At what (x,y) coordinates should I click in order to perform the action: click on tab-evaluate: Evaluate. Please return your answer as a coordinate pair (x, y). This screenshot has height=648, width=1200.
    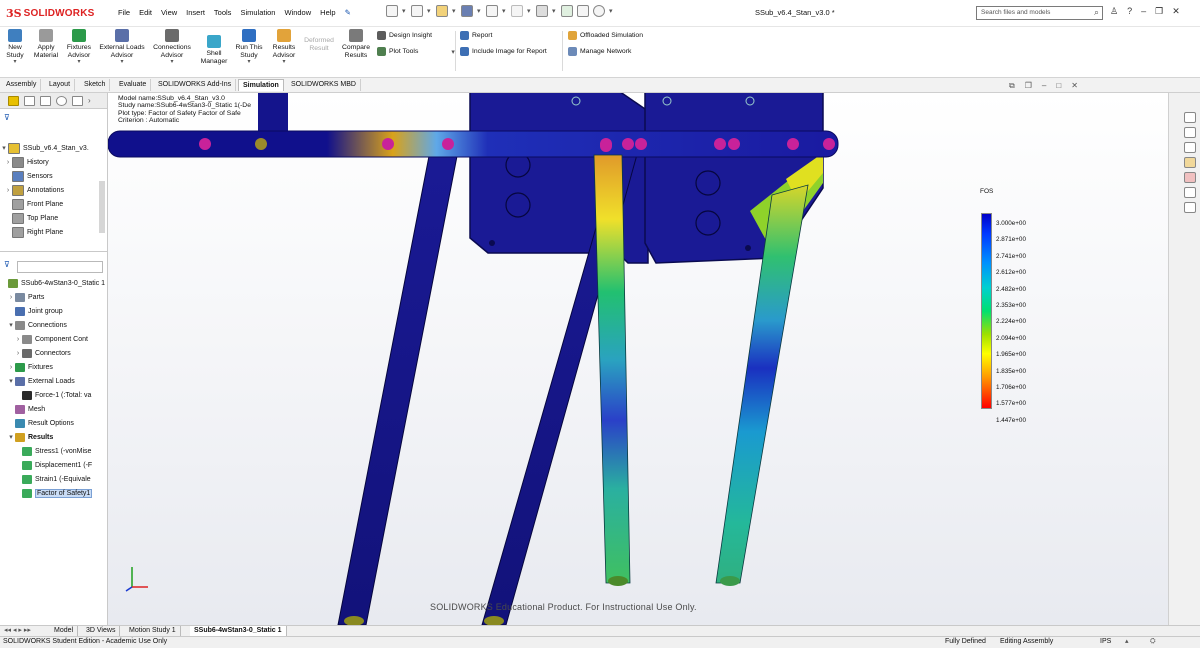
    Looking at the image, I should click on (133, 85).